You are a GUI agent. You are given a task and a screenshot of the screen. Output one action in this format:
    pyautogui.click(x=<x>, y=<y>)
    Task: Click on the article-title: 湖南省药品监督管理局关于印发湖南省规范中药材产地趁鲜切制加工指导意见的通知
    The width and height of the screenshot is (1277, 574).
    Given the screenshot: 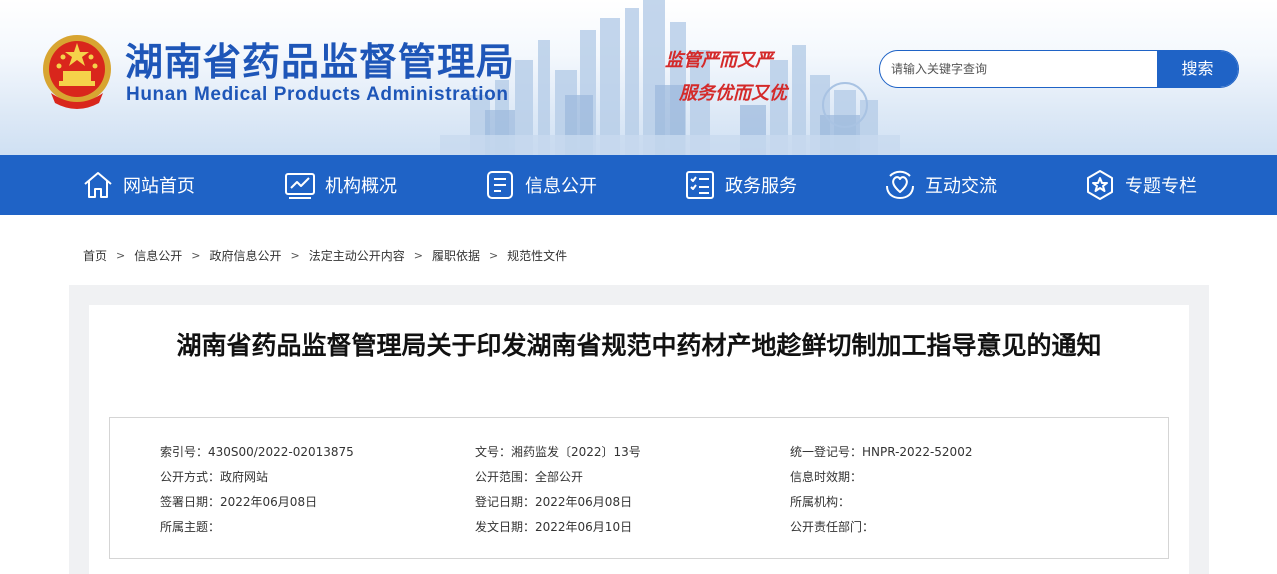 What is the action you would take?
    pyautogui.click(x=639, y=345)
    